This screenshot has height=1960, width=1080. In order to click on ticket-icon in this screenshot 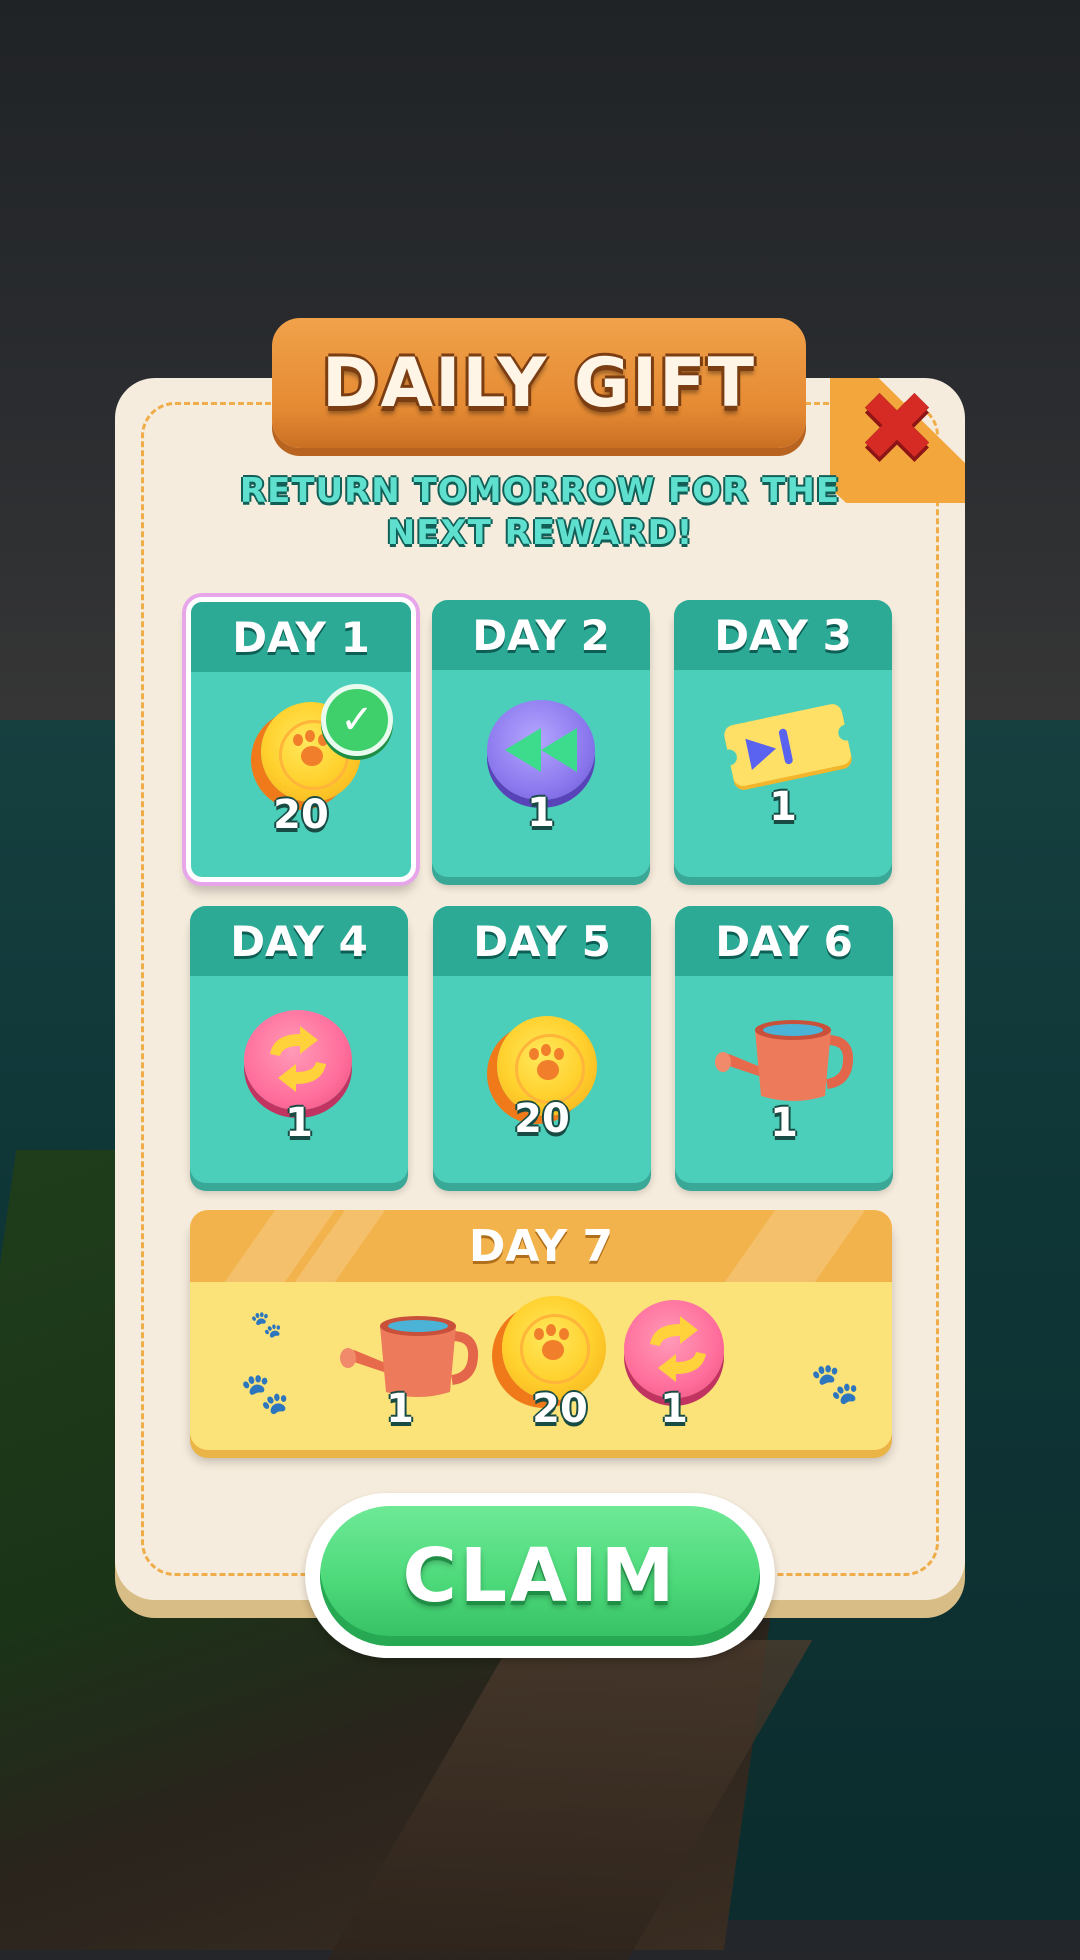, I will do `click(786, 746)`.